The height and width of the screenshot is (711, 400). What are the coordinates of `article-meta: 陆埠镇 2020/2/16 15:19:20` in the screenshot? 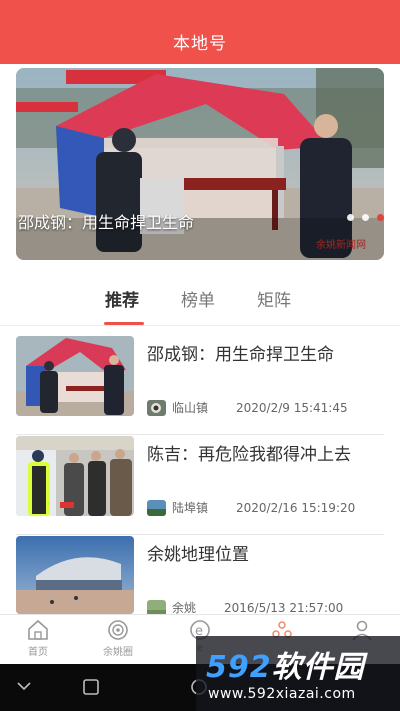 It's located at (251, 507).